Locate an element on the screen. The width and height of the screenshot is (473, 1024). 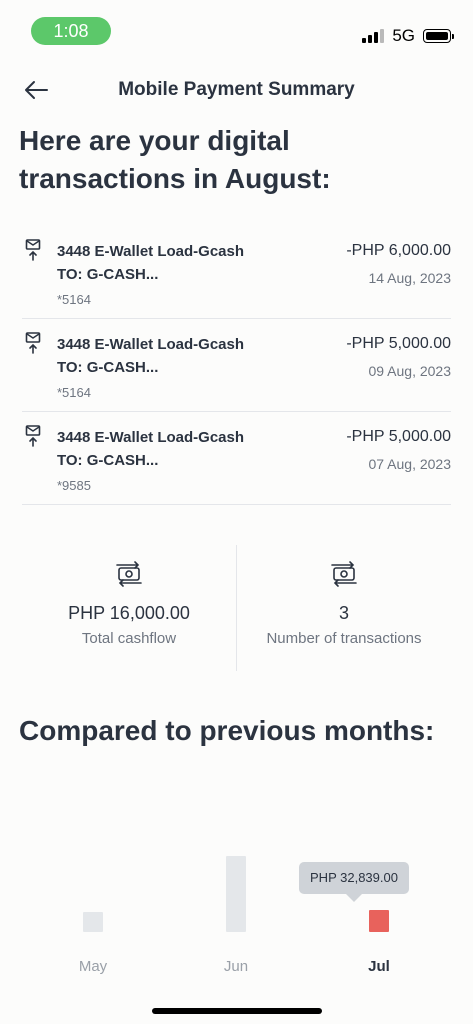
header: Mobile Payment Summary is located at coordinates (236, 90).